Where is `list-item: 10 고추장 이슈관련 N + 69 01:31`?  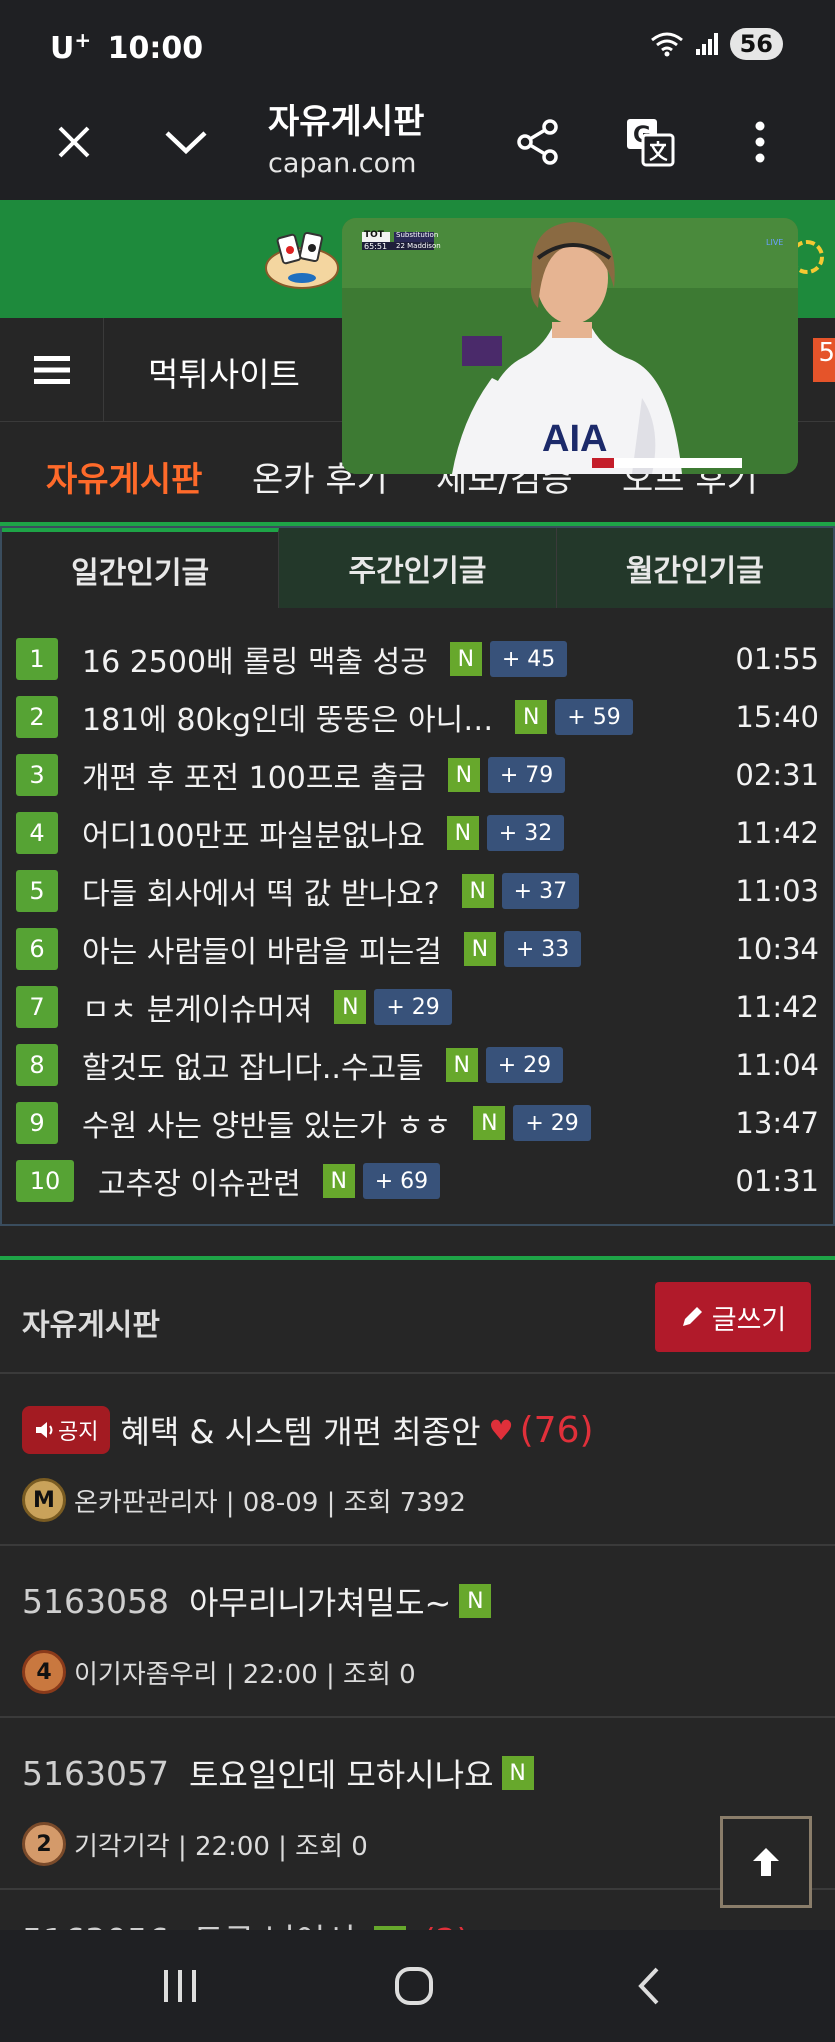
list-item: 10 고추장 이슈관련 N + 69 01:31 is located at coordinates (417, 1181).